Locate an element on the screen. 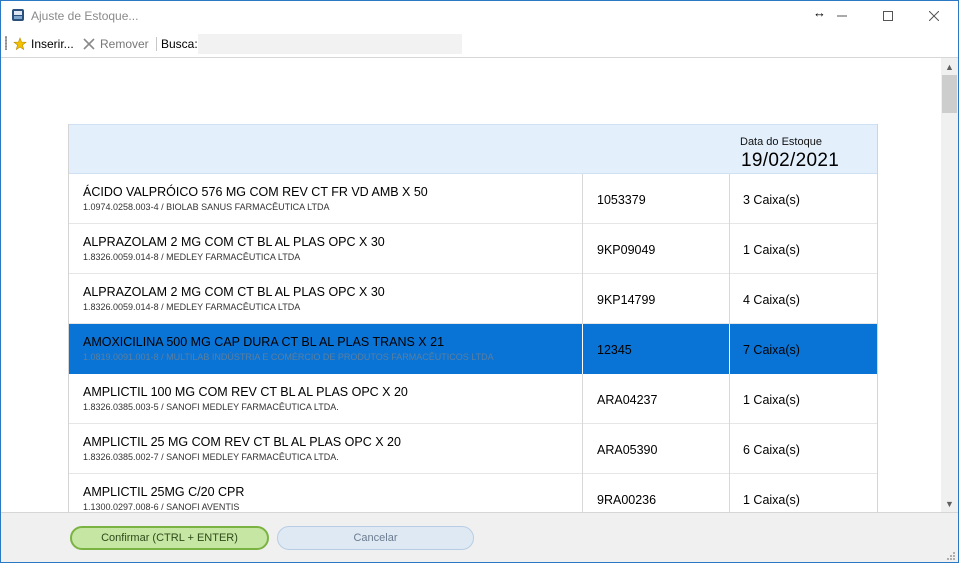 The image size is (959, 563). maximize-button is located at coordinates (888, 16).